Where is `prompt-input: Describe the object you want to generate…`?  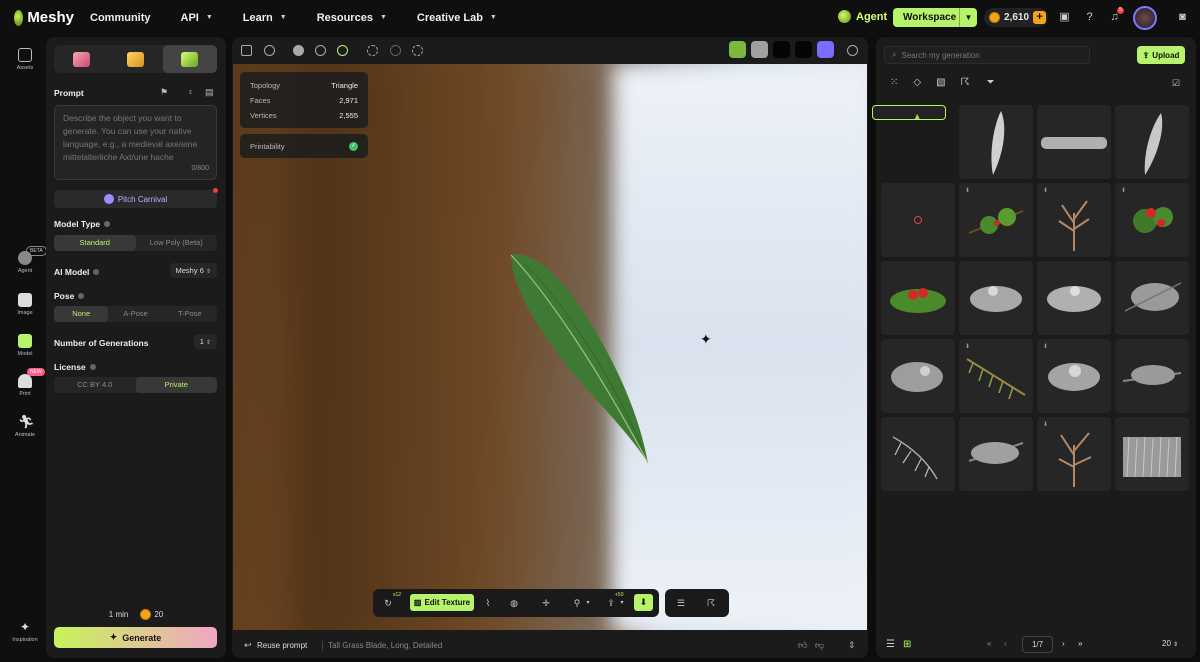
prompt-input: Describe the object you want to generate… is located at coordinates (135, 142).